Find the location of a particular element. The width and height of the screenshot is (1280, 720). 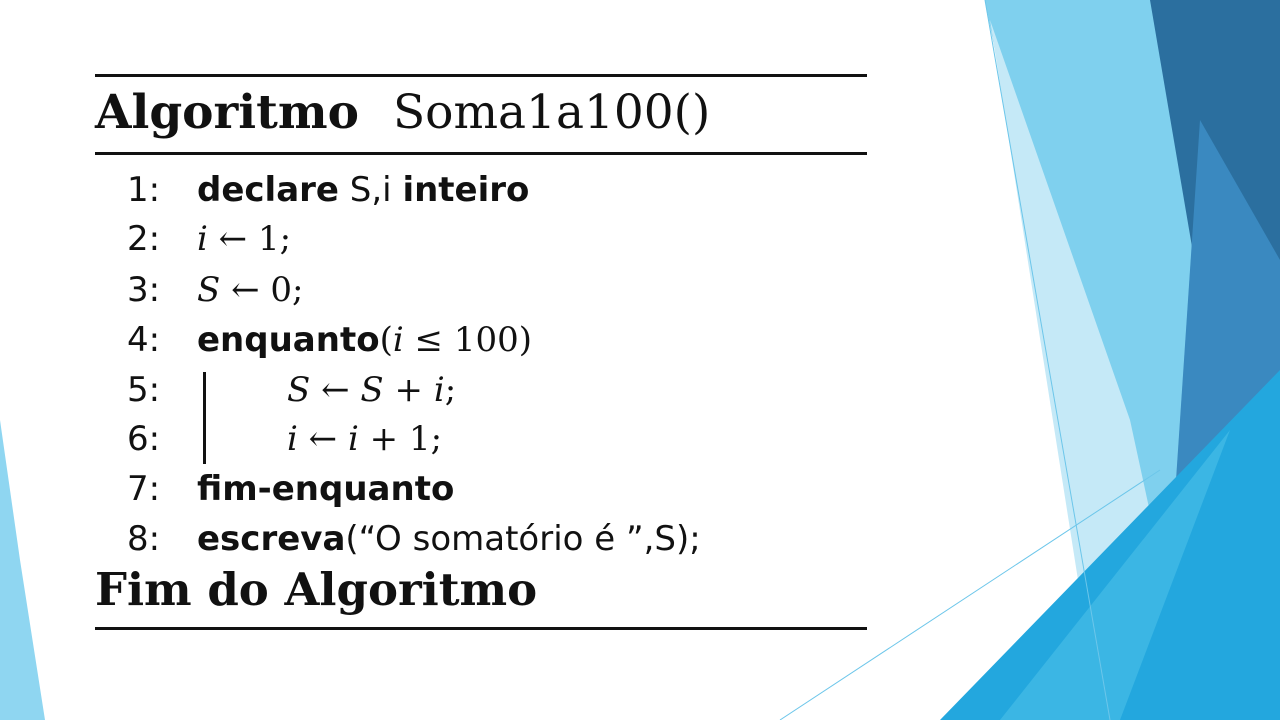

line-code: S ← 0; is located at coordinates (250, 290).